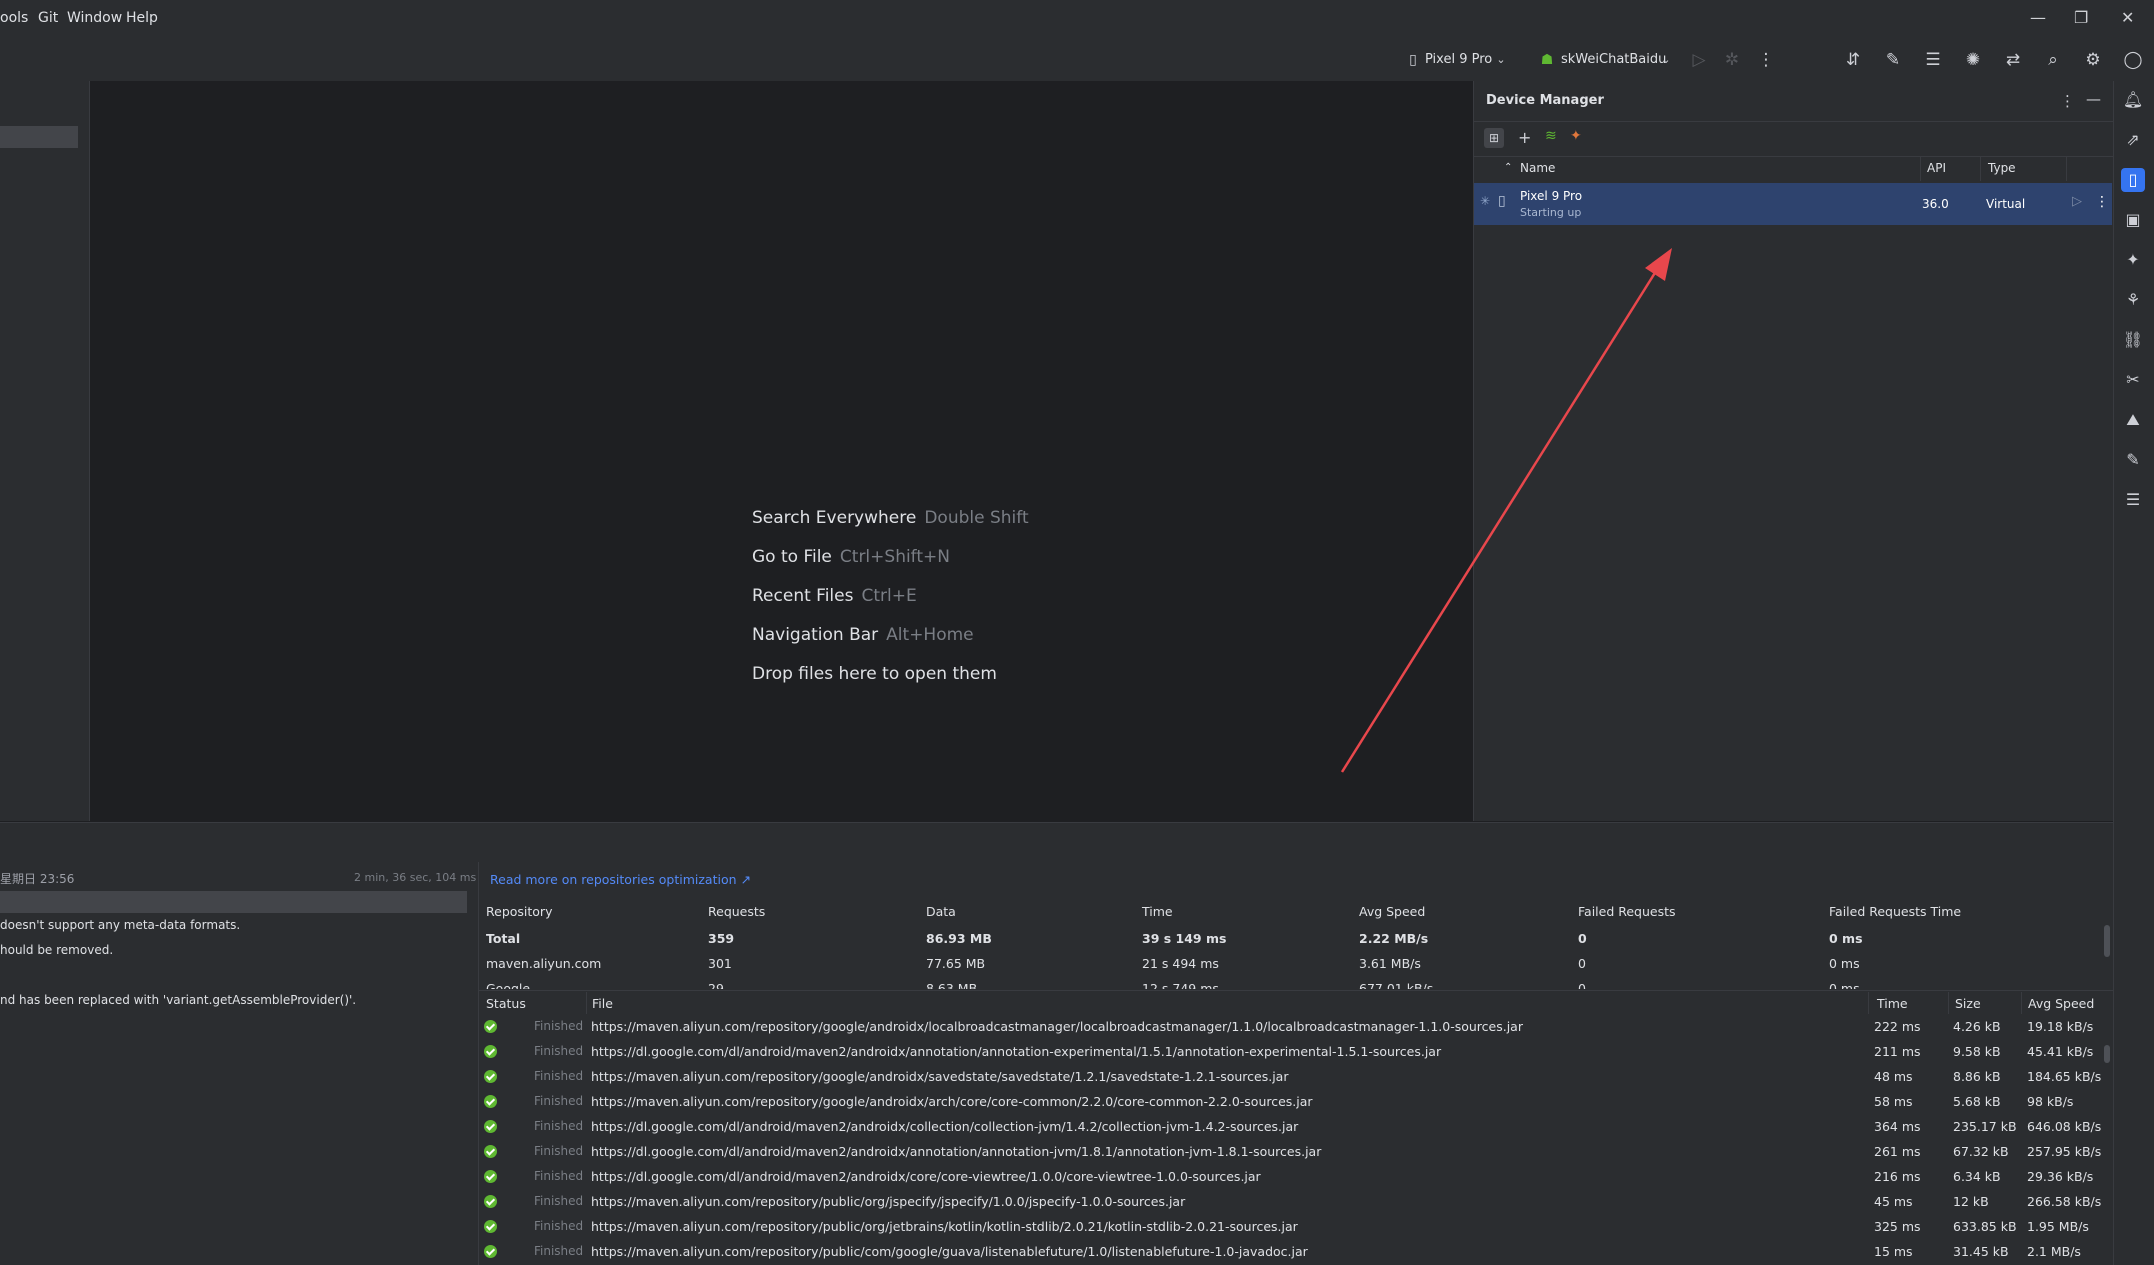 This screenshot has height=1265, width=2154. Describe the element at coordinates (120, 925) in the screenshot. I see `log-line: doesn't support any meta-data formats.` at that location.